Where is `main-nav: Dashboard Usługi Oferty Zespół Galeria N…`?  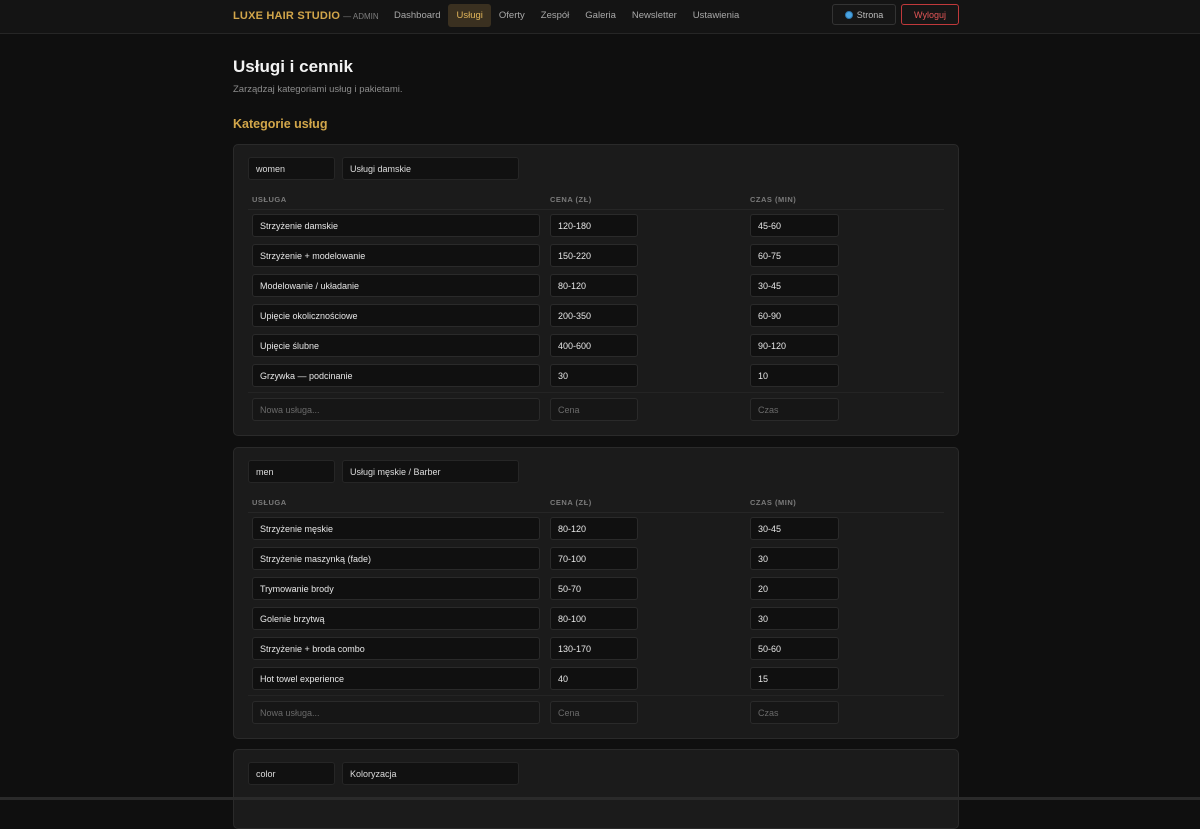 main-nav: Dashboard Usługi Oferty Zespół Galeria N… is located at coordinates (566, 15).